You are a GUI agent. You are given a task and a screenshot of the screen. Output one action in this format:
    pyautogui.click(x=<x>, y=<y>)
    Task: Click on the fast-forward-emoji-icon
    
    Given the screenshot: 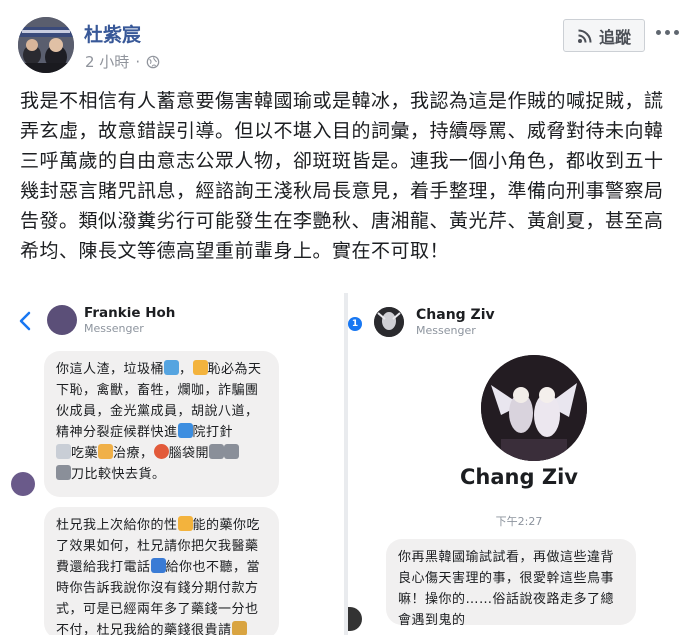 What is the action you would take?
    pyautogui.click(x=185, y=430)
    